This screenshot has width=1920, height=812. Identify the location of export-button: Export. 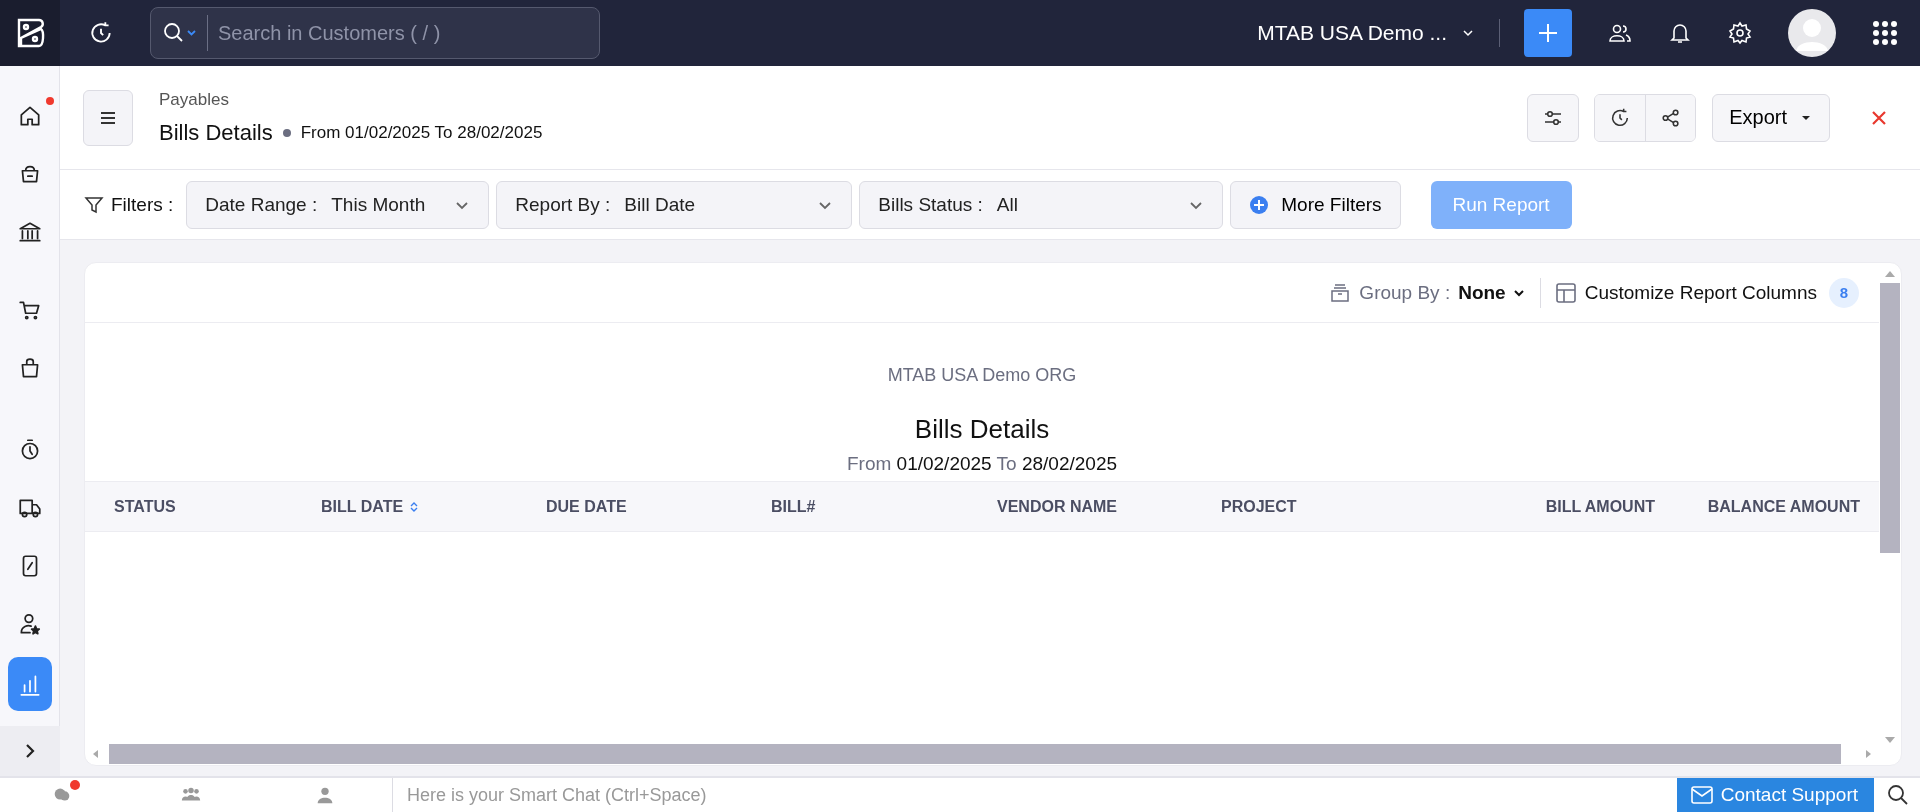
(1771, 117).